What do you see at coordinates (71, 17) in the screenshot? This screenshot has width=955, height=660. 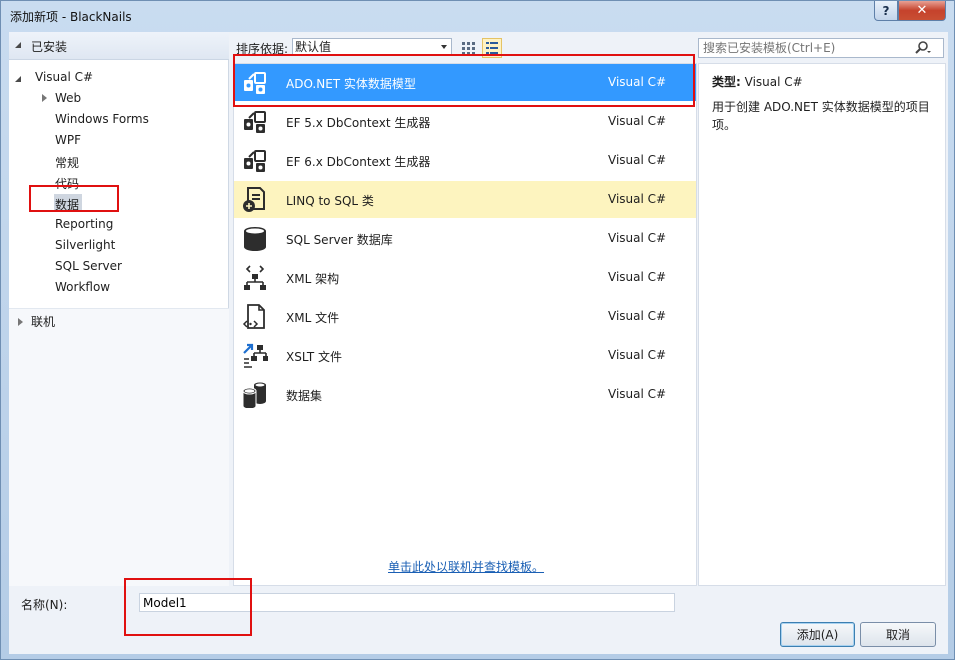 I see `window-title: 添加新项 - BlackNails` at bounding box center [71, 17].